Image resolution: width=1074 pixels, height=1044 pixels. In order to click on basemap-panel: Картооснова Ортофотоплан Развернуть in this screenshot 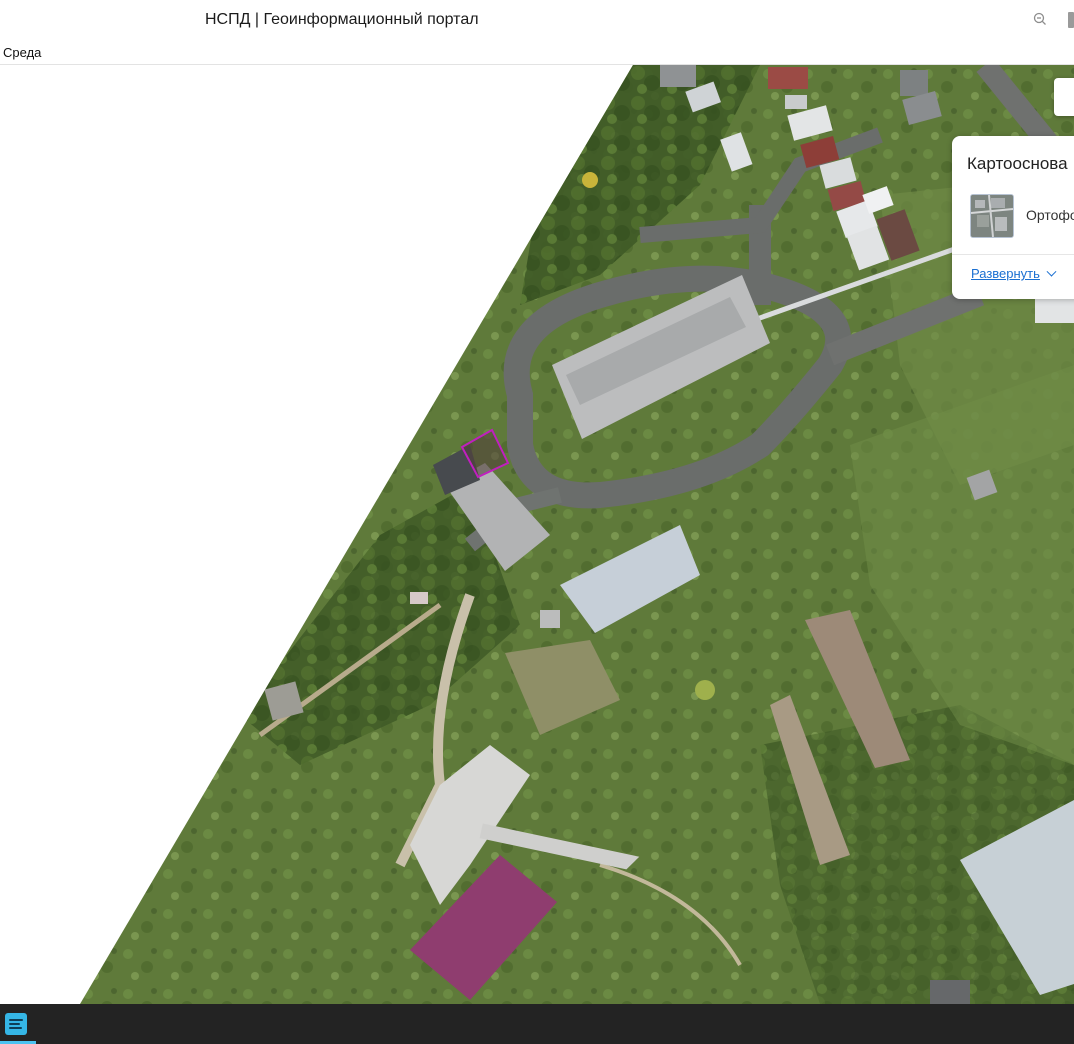, I will do `click(1013, 217)`.